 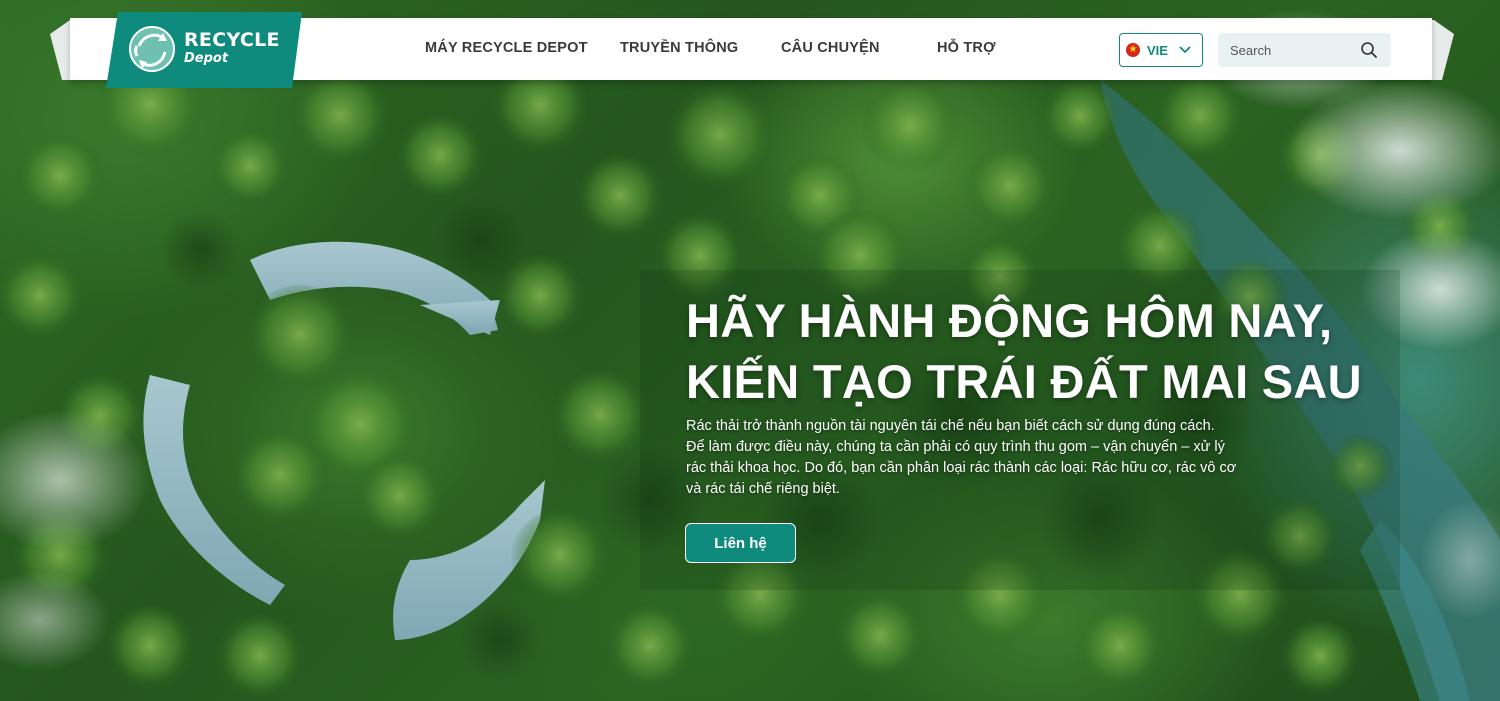 I want to click on hero-headline-line-1: HÃY HÀNH ĐỘNG HÔM NAY,, so click(x=1009, y=320).